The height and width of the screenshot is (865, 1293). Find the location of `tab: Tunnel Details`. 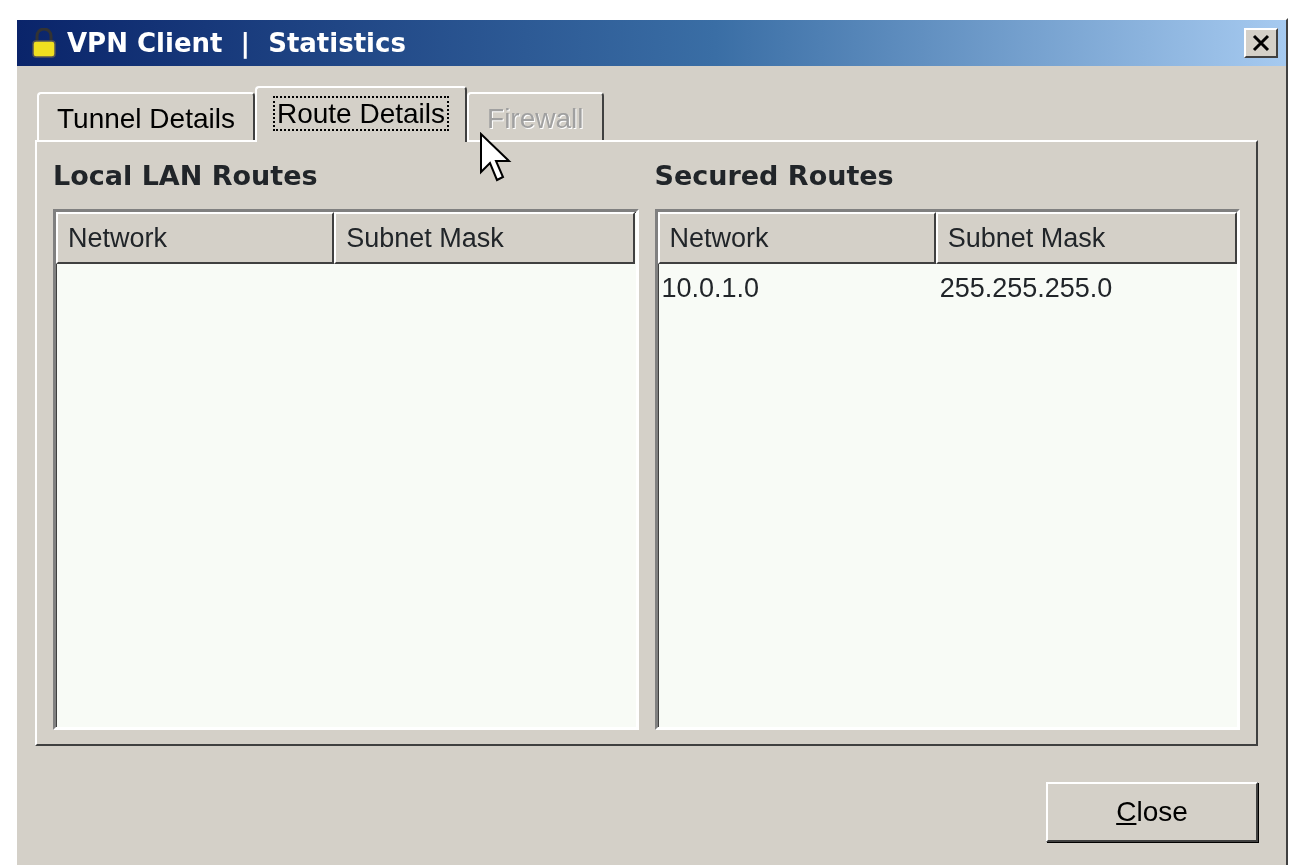

tab: Tunnel Details is located at coordinates (146, 116).